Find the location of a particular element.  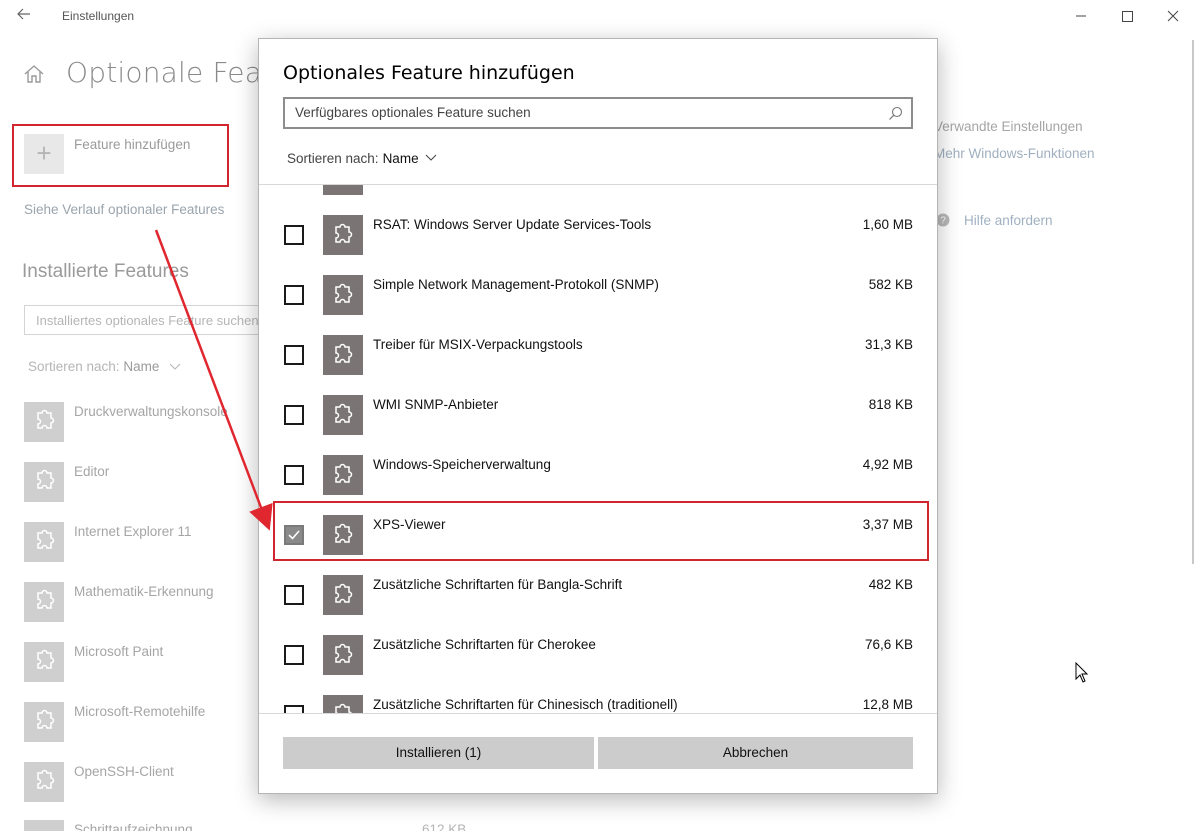

cancel-button: Abbrechen is located at coordinates (755, 753).